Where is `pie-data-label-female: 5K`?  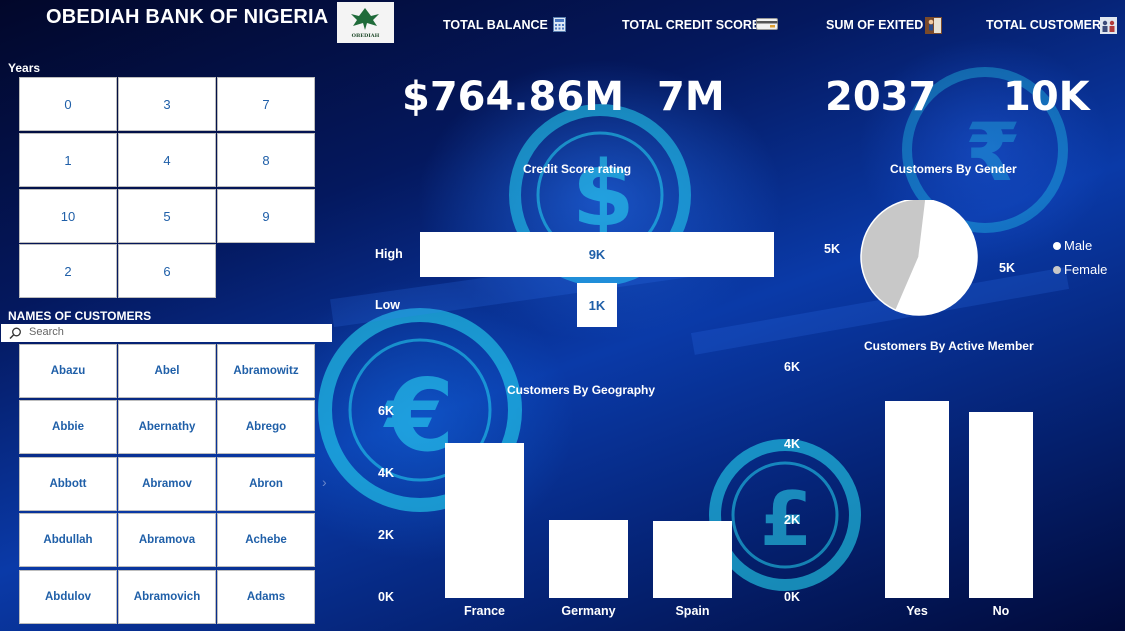 pie-data-label-female: 5K is located at coordinates (832, 249).